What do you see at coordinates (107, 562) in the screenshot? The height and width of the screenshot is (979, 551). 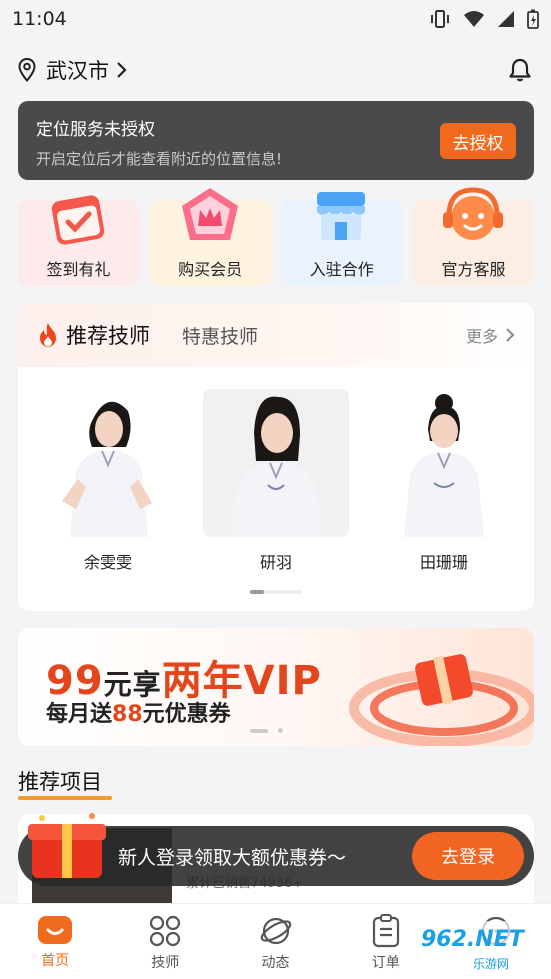 I see `technician-name: 余雯雯` at bounding box center [107, 562].